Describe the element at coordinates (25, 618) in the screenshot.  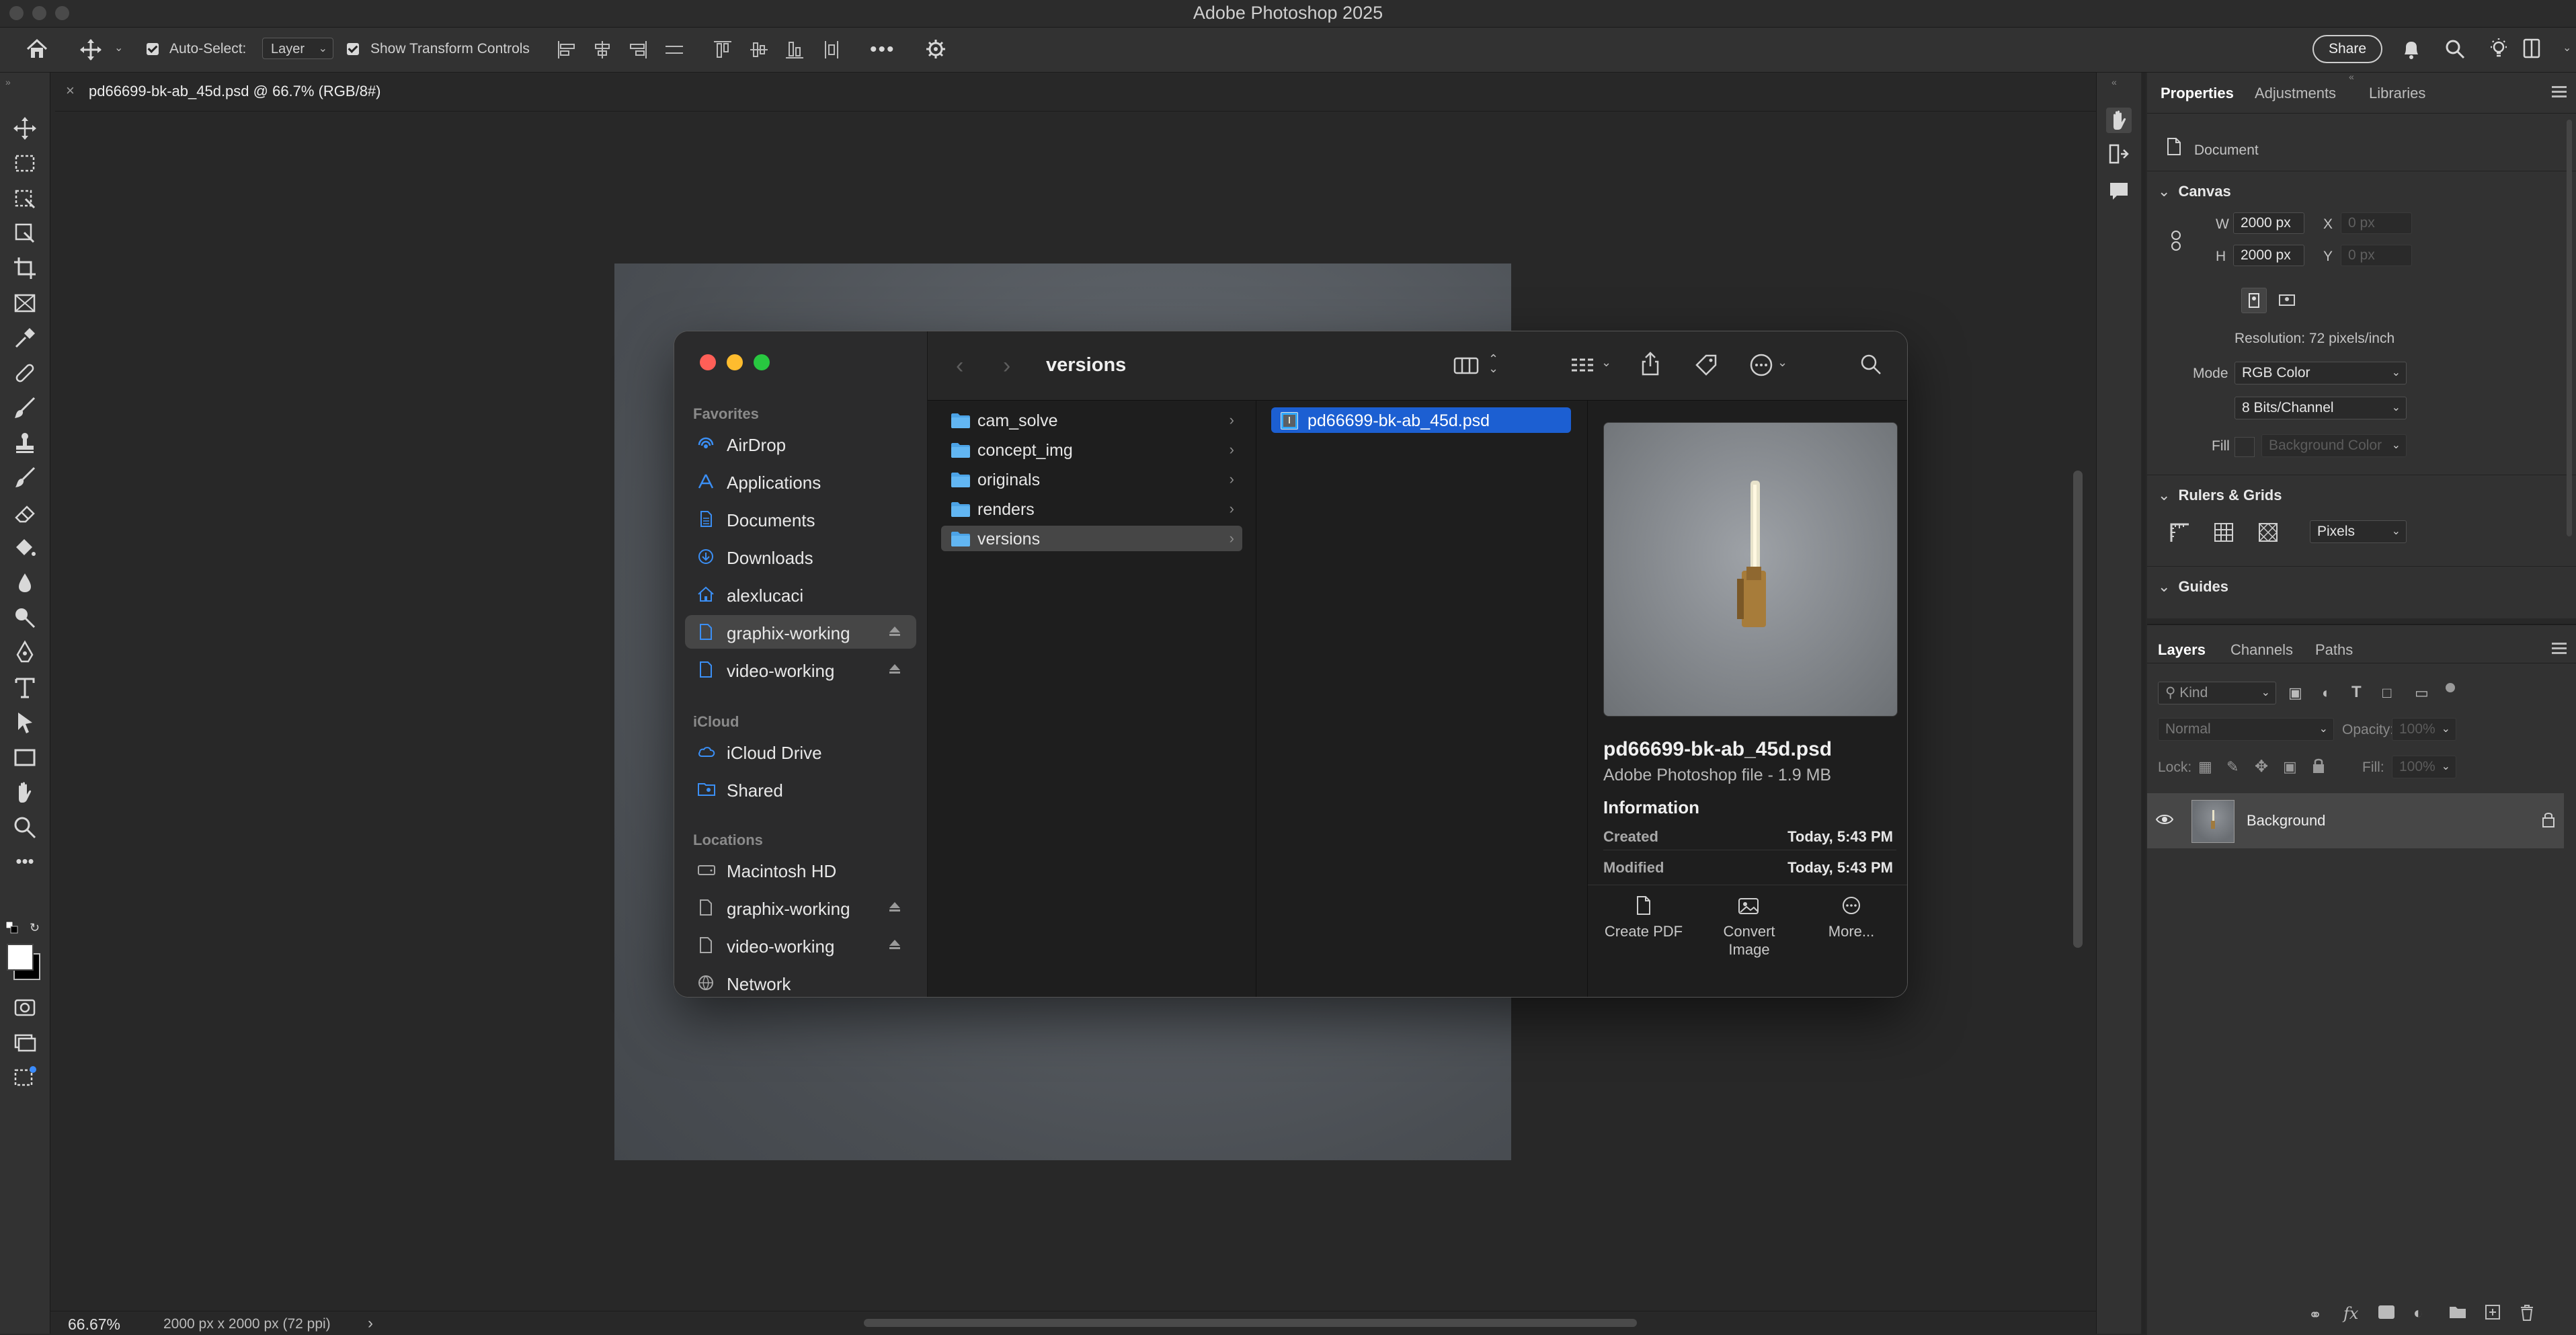
I see `dodge-tool-icon` at that location.